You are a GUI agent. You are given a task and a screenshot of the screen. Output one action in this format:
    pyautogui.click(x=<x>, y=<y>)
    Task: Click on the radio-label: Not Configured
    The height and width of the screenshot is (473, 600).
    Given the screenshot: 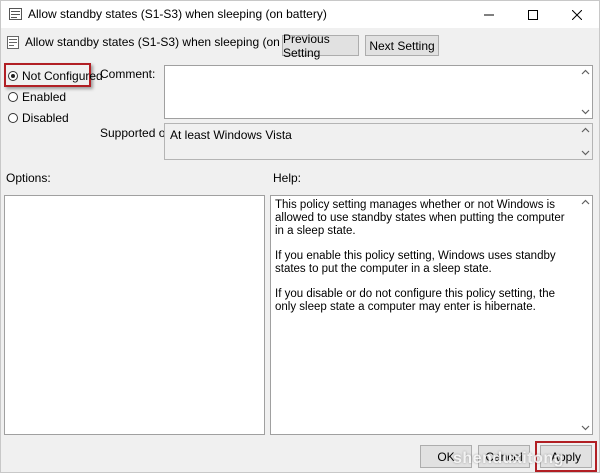 What is the action you would take?
    pyautogui.click(x=62, y=76)
    